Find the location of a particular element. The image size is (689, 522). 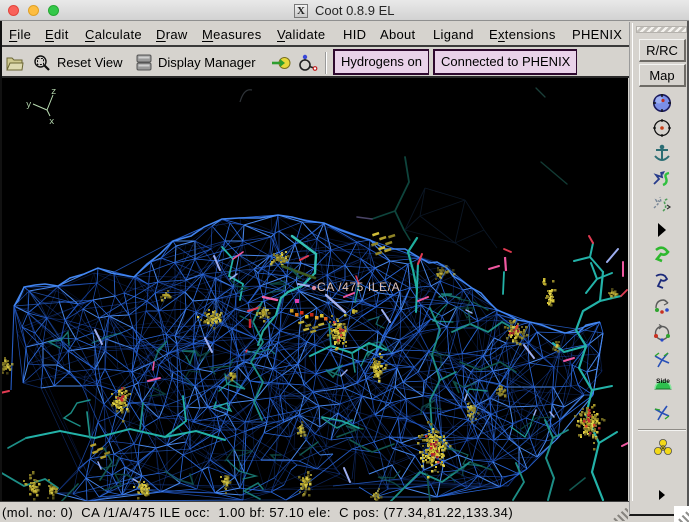

svg-text: x is located at coordinates (51, 122).